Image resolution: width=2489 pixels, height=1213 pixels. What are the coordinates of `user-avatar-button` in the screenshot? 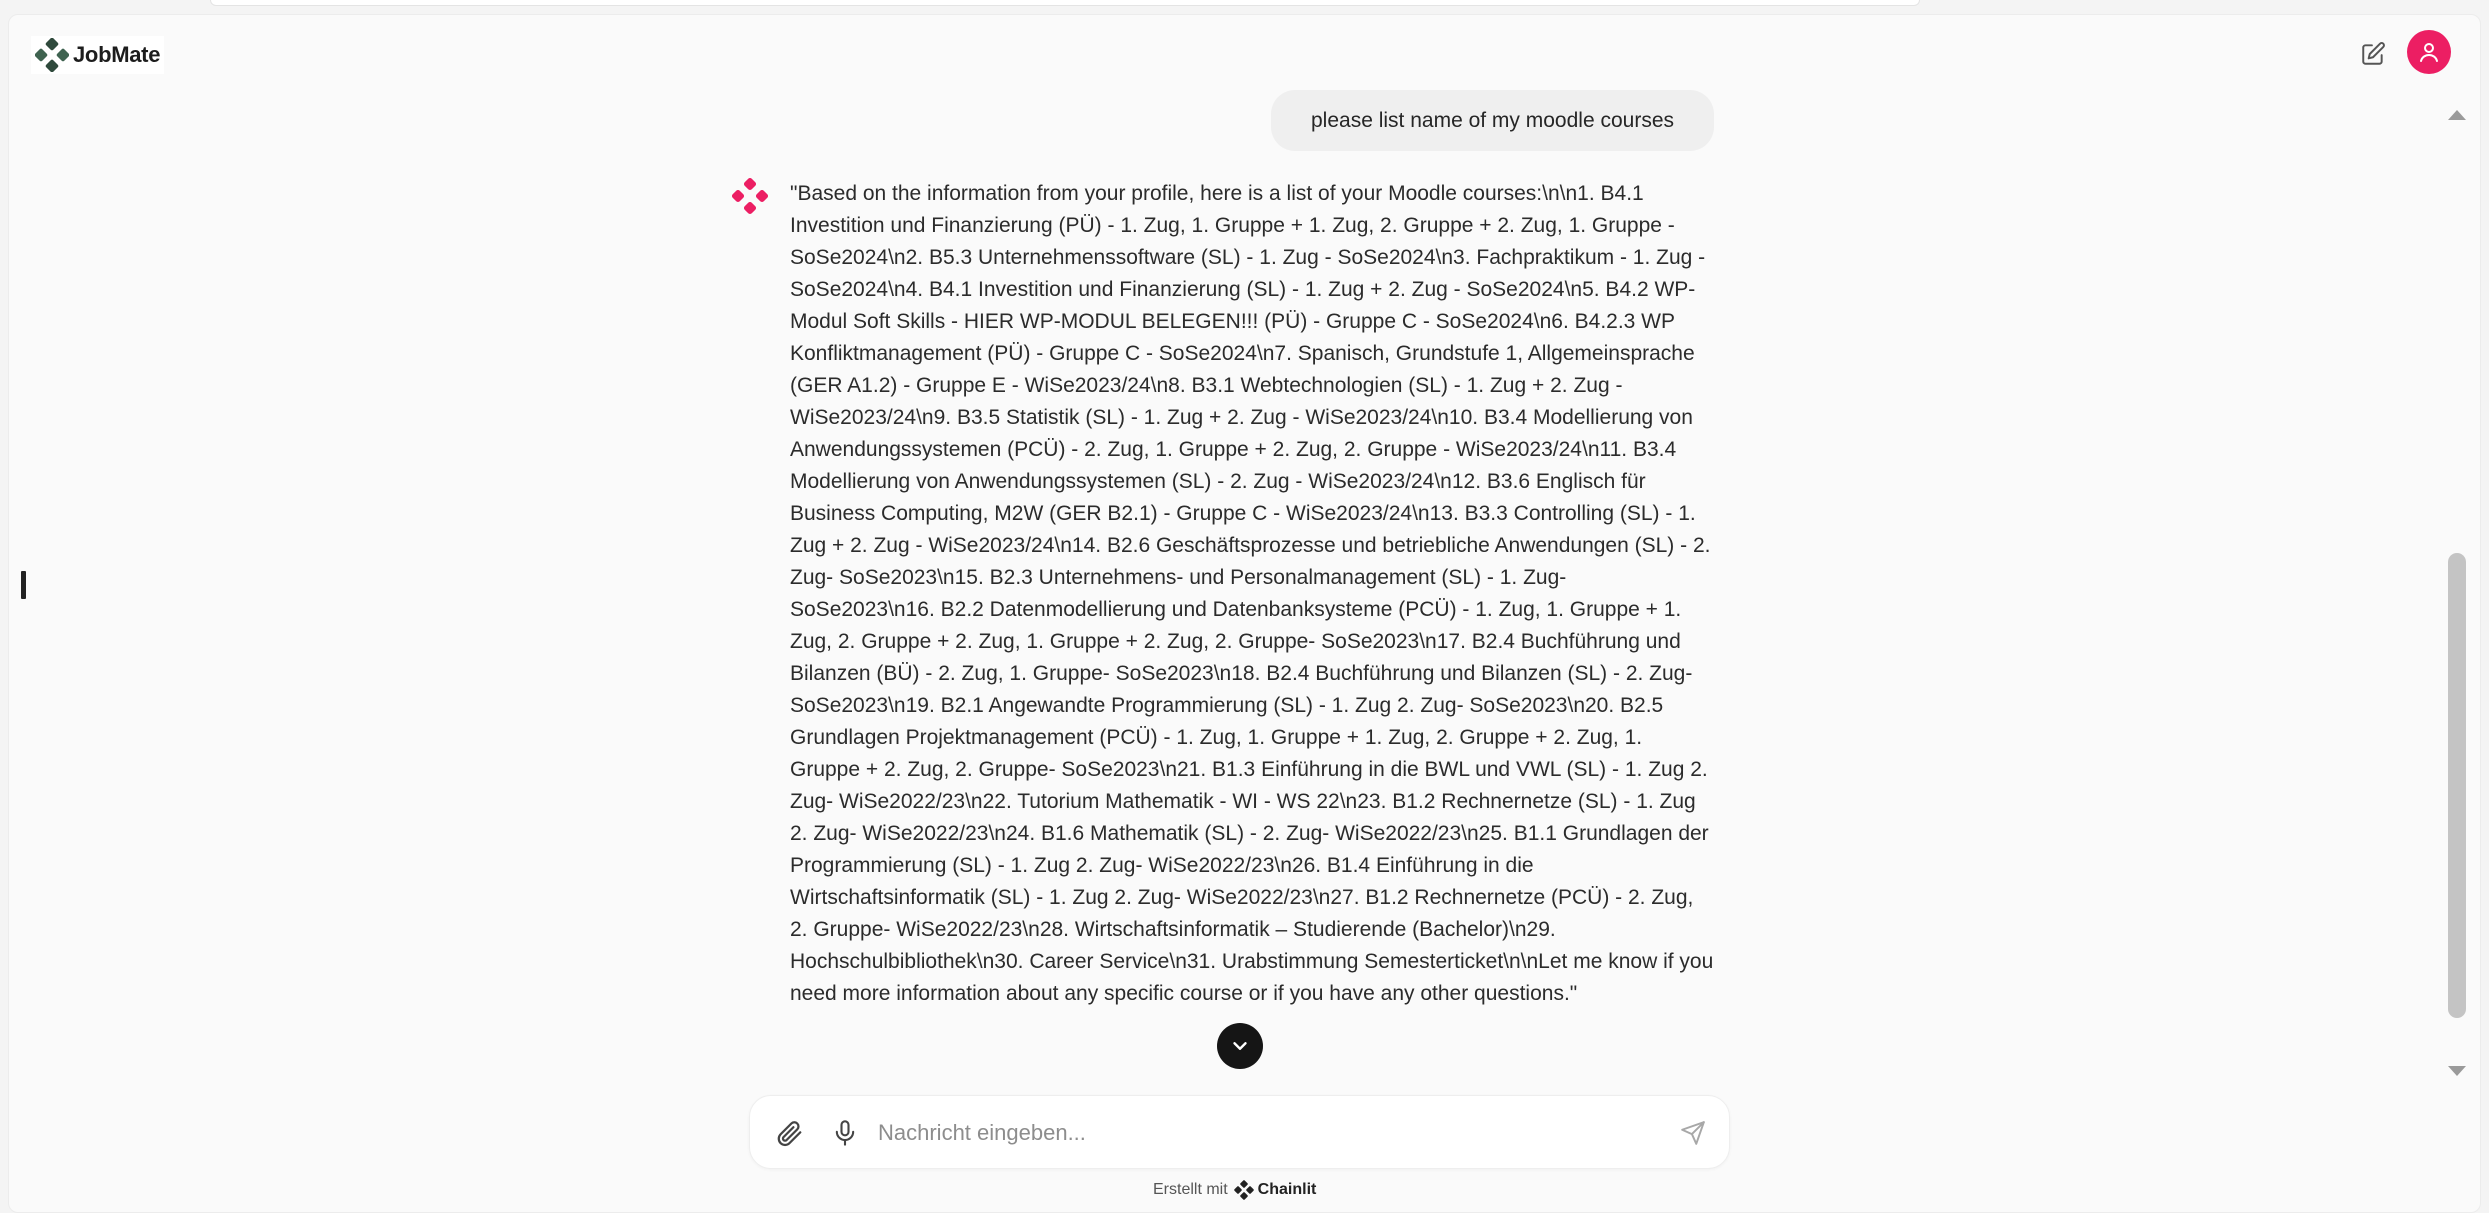 It's located at (2429, 52).